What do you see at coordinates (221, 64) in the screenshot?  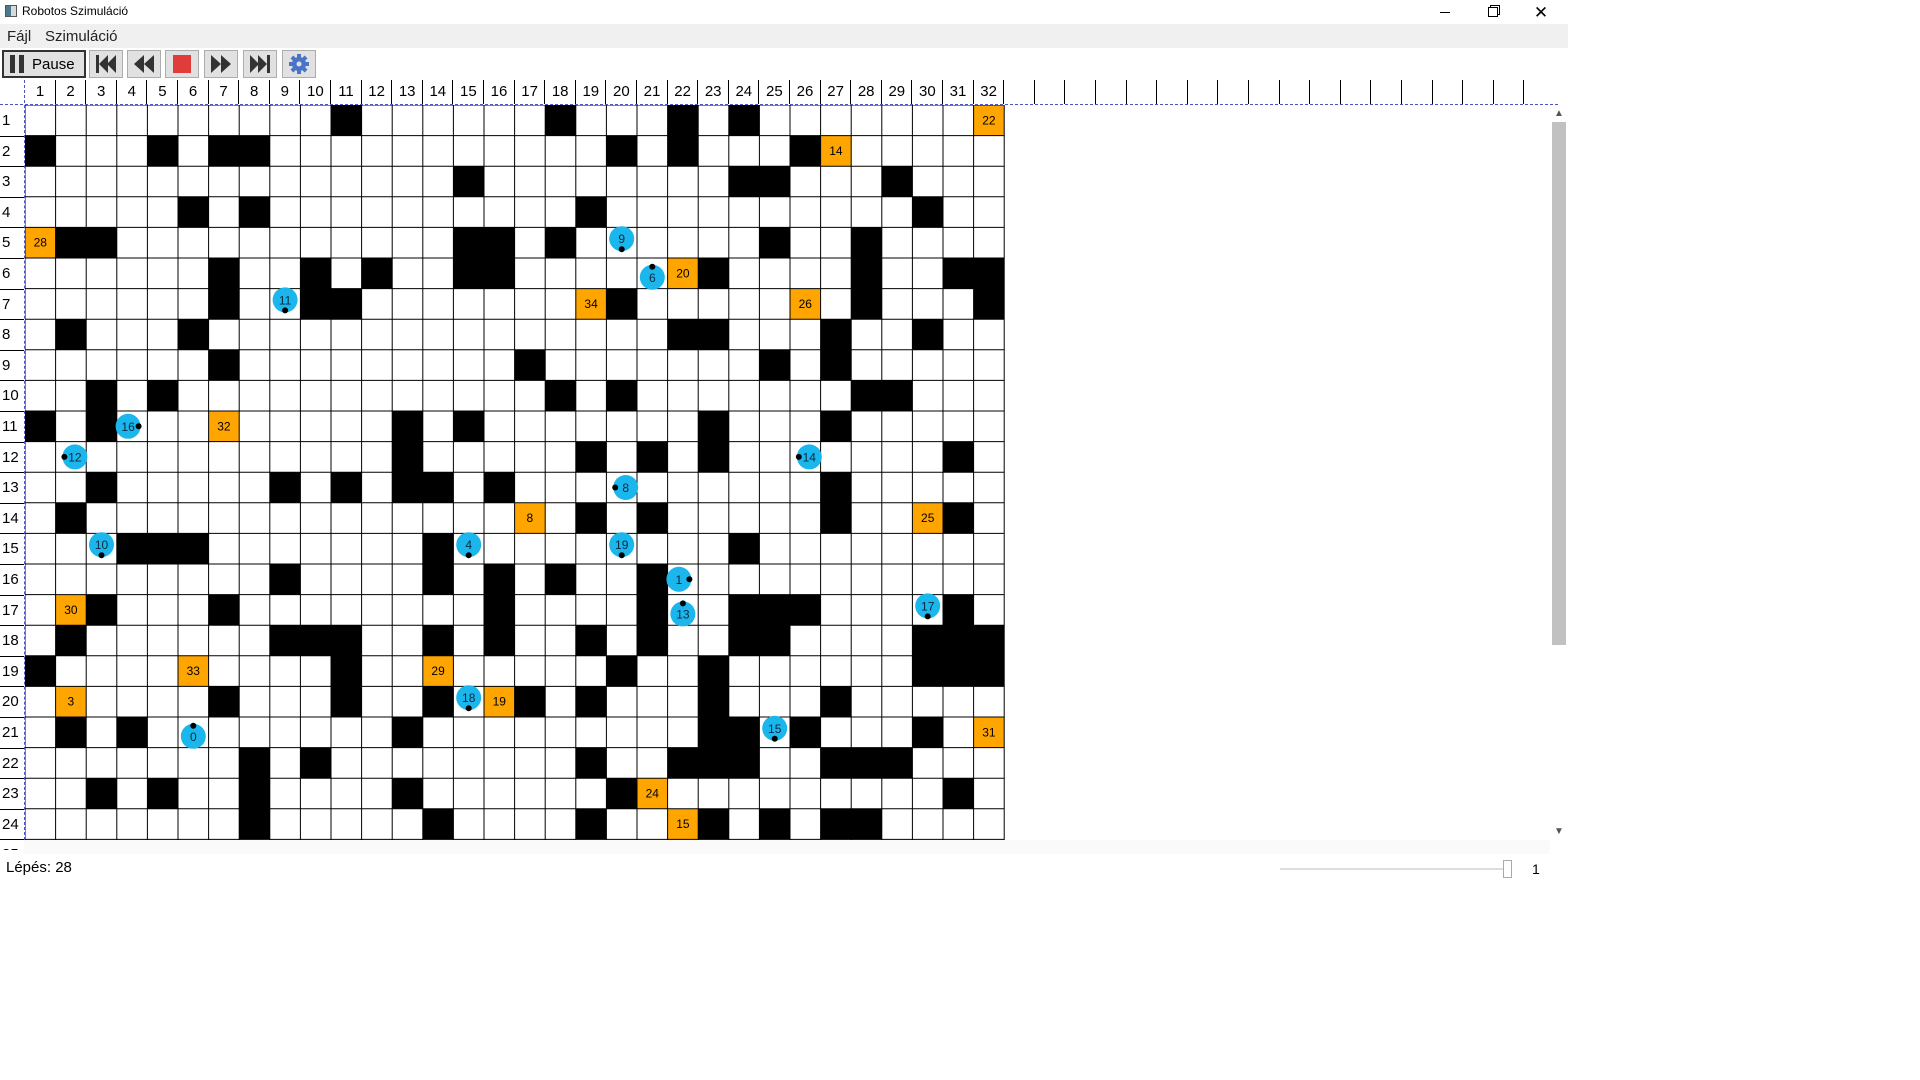 I see `step-forward-button` at bounding box center [221, 64].